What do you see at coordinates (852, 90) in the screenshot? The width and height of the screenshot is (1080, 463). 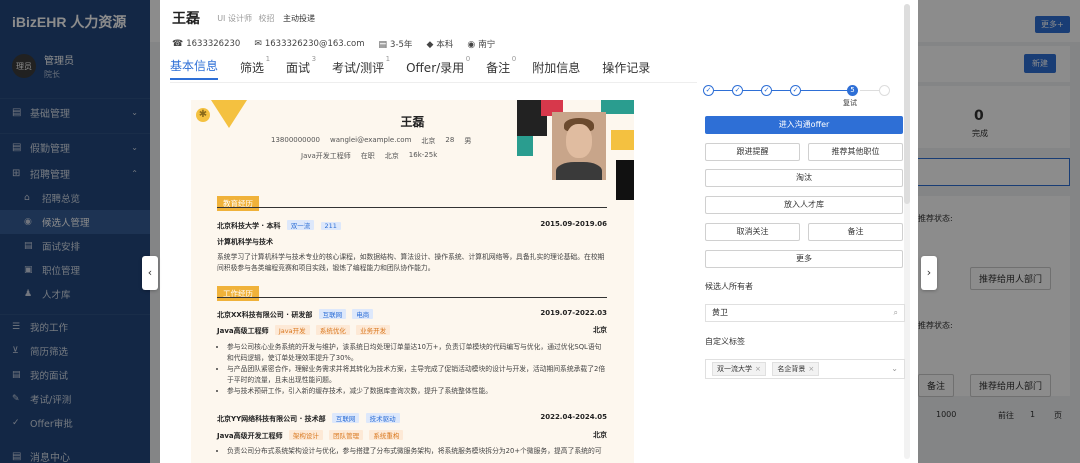 I see `step-current: 5` at bounding box center [852, 90].